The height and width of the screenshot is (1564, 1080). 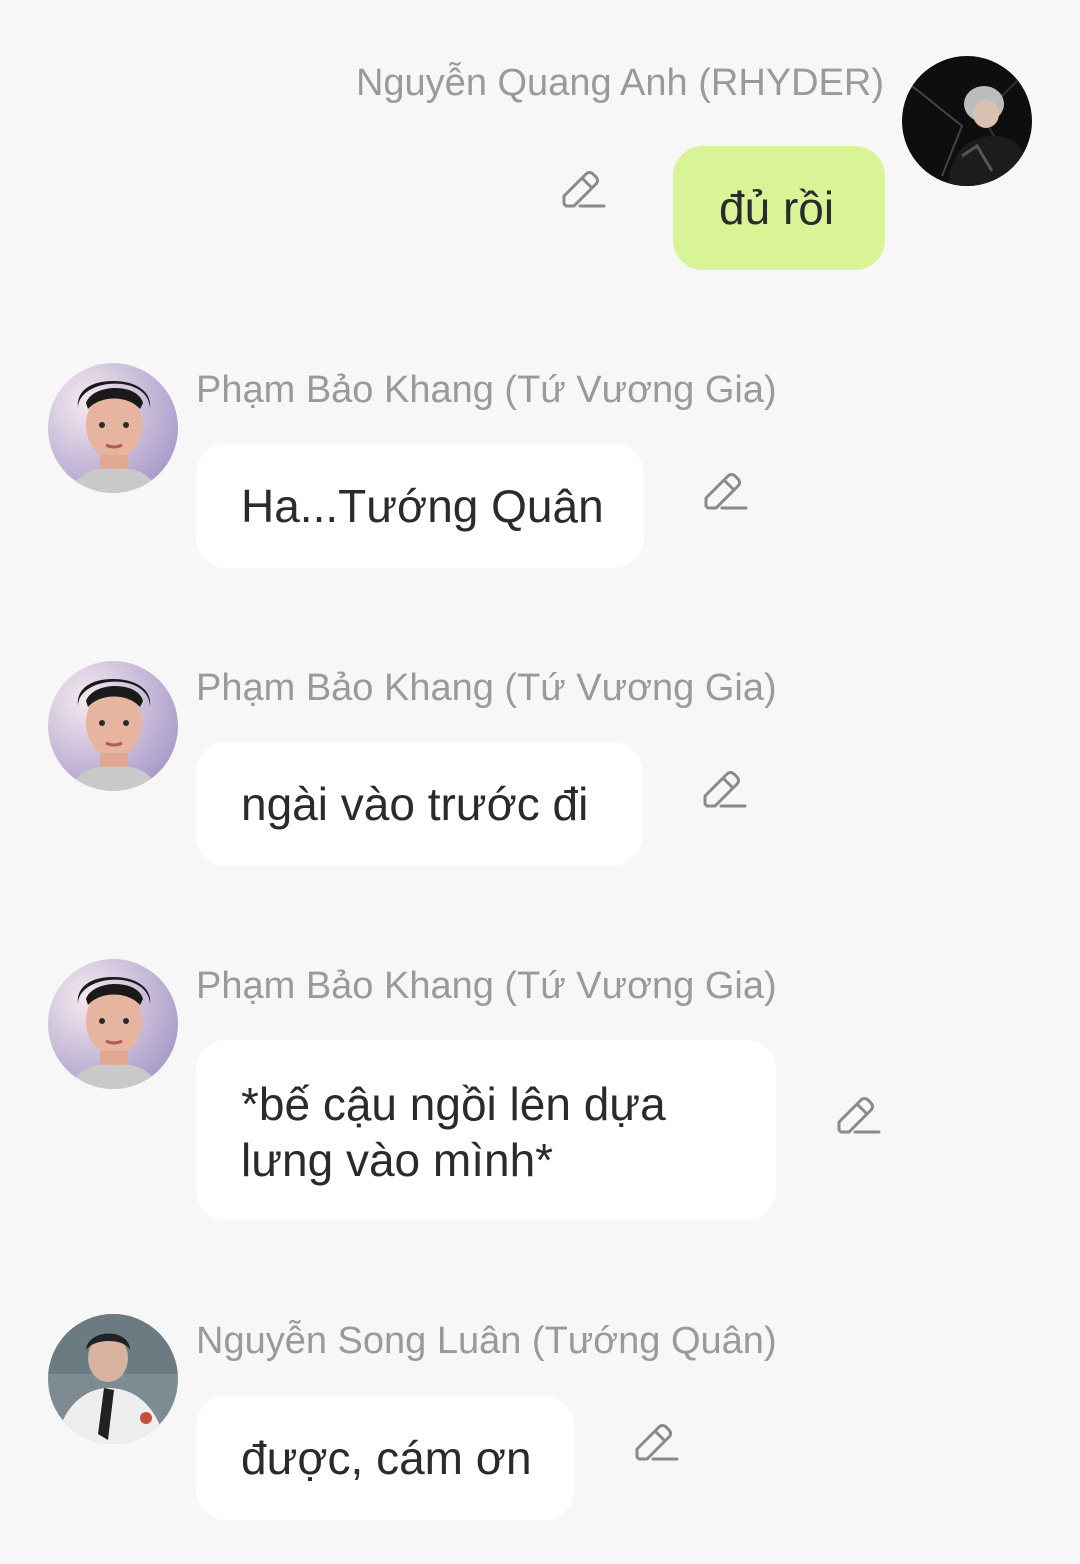 What do you see at coordinates (486, 1341) in the screenshot?
I see `sender-name: Nguyễn Song Luân (Tướng Quân)` at bounding box center [486, 1341].